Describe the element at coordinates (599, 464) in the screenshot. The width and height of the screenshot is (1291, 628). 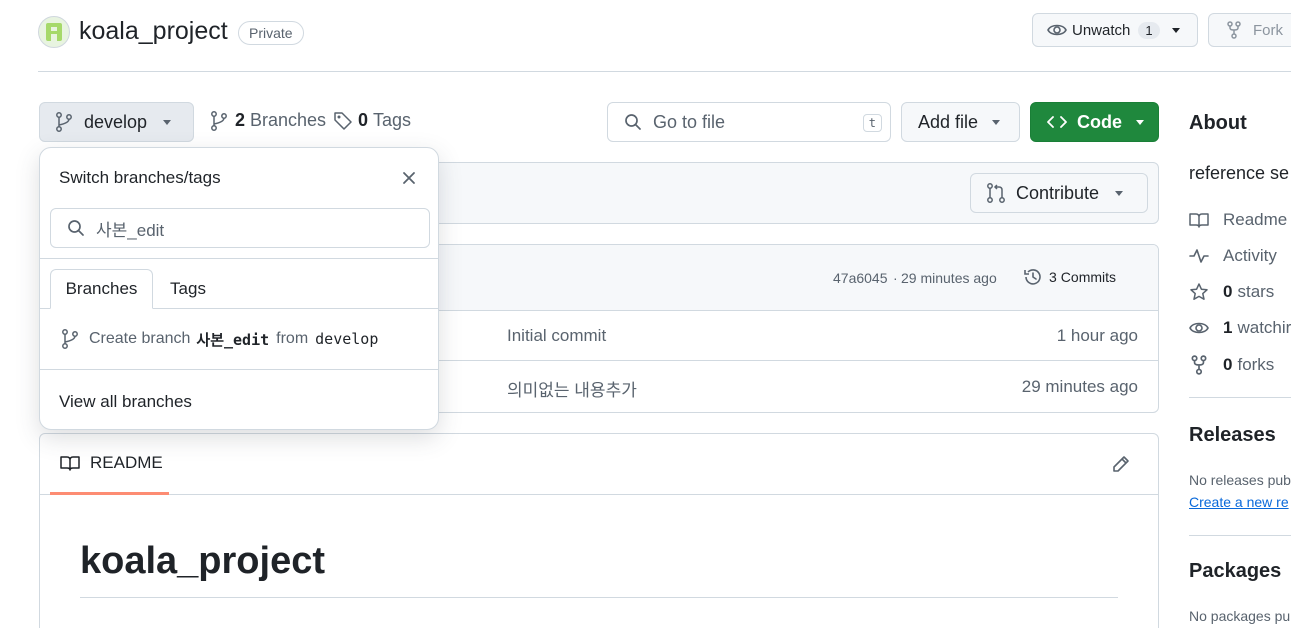
I see `readme-header: README` at that location.